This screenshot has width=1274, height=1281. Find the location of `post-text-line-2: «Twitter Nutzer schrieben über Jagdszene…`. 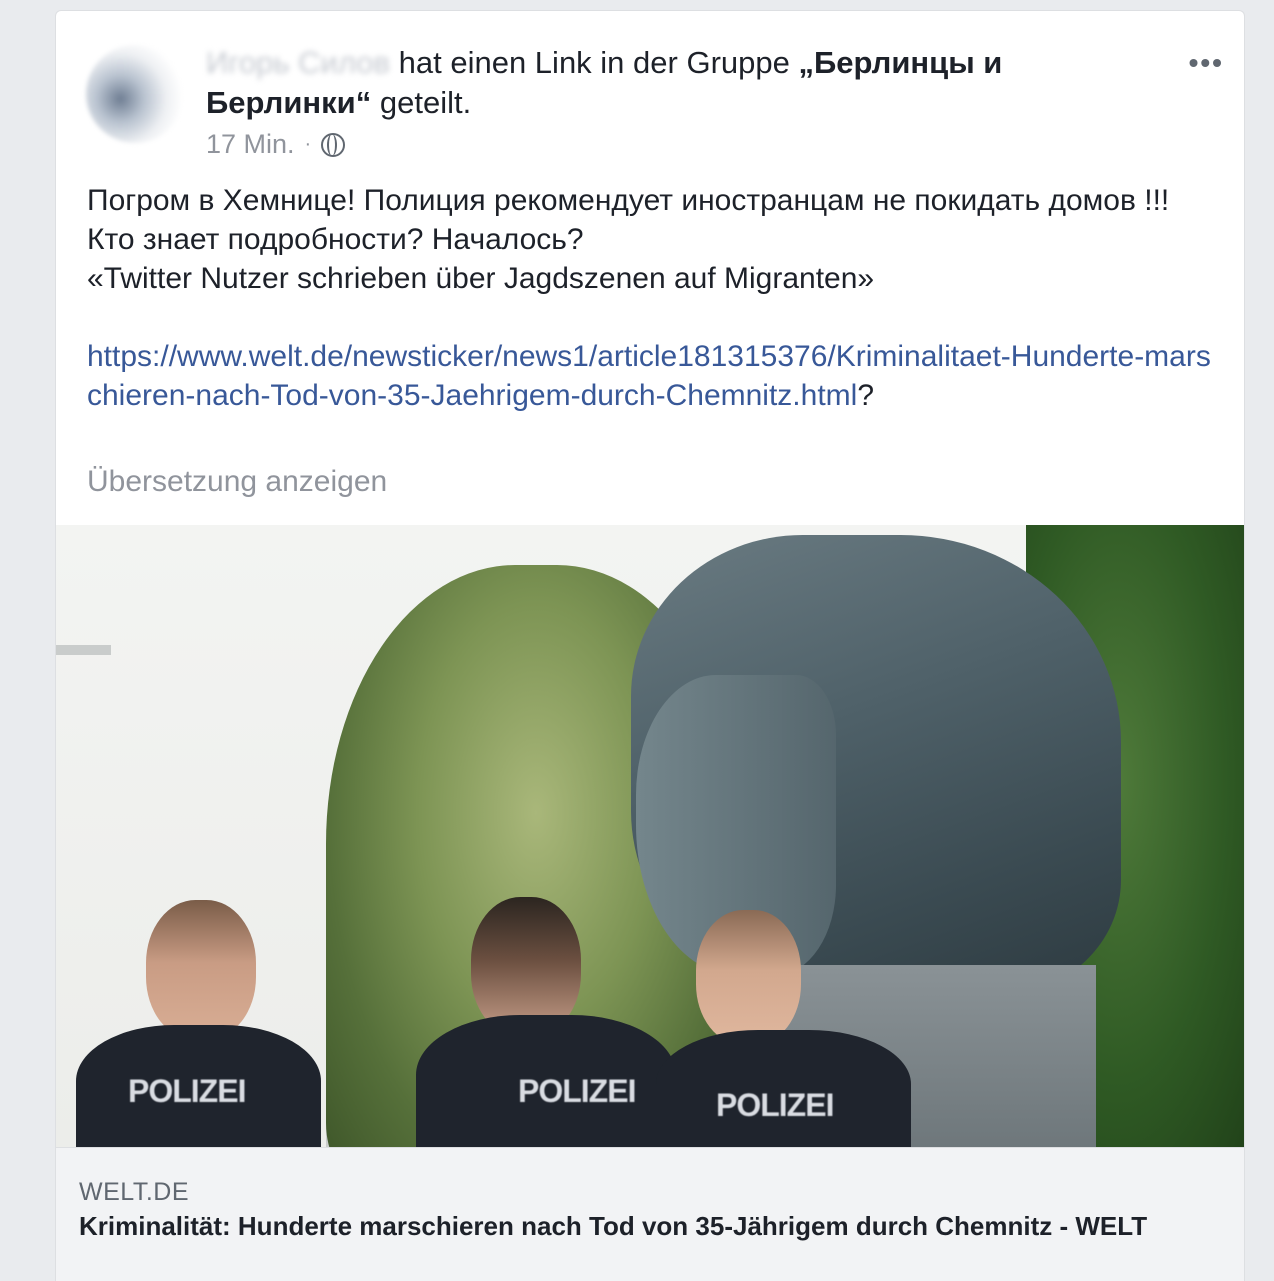

post-text-line-2: «Twitter Nutzer schrieben über Jagdszene… is located at coordinates (481, 278).